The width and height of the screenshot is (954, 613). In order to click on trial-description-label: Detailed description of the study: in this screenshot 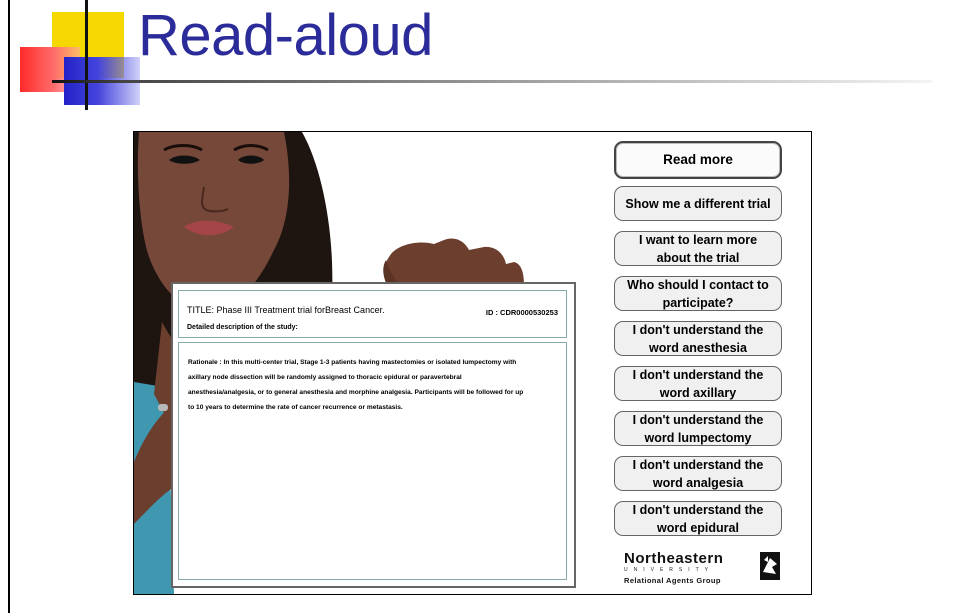, I will do `click(242, 327)`.